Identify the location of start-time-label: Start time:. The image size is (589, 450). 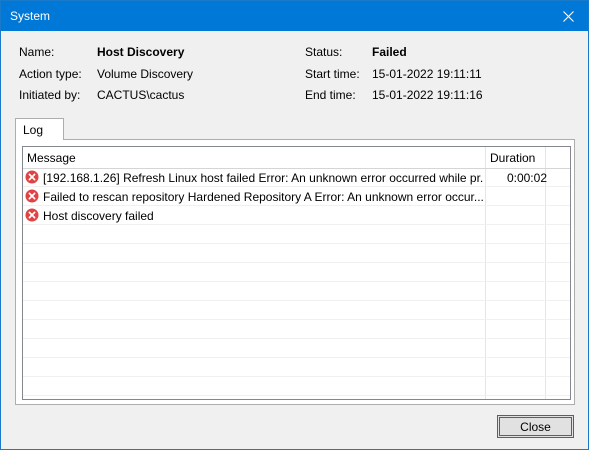
(332, 74).